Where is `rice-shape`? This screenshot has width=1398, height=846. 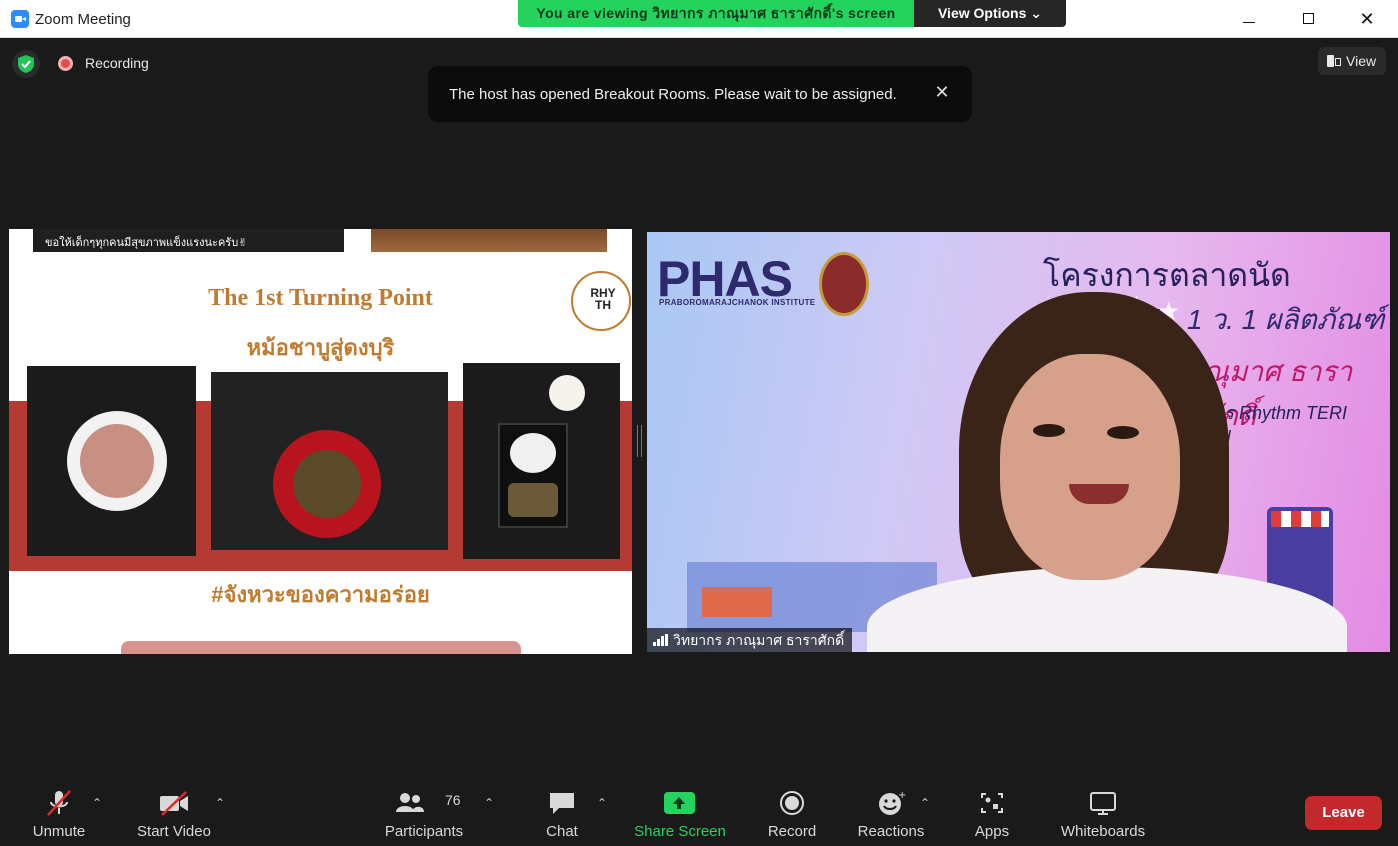 rice-shape is located at coordinates (533, 453).